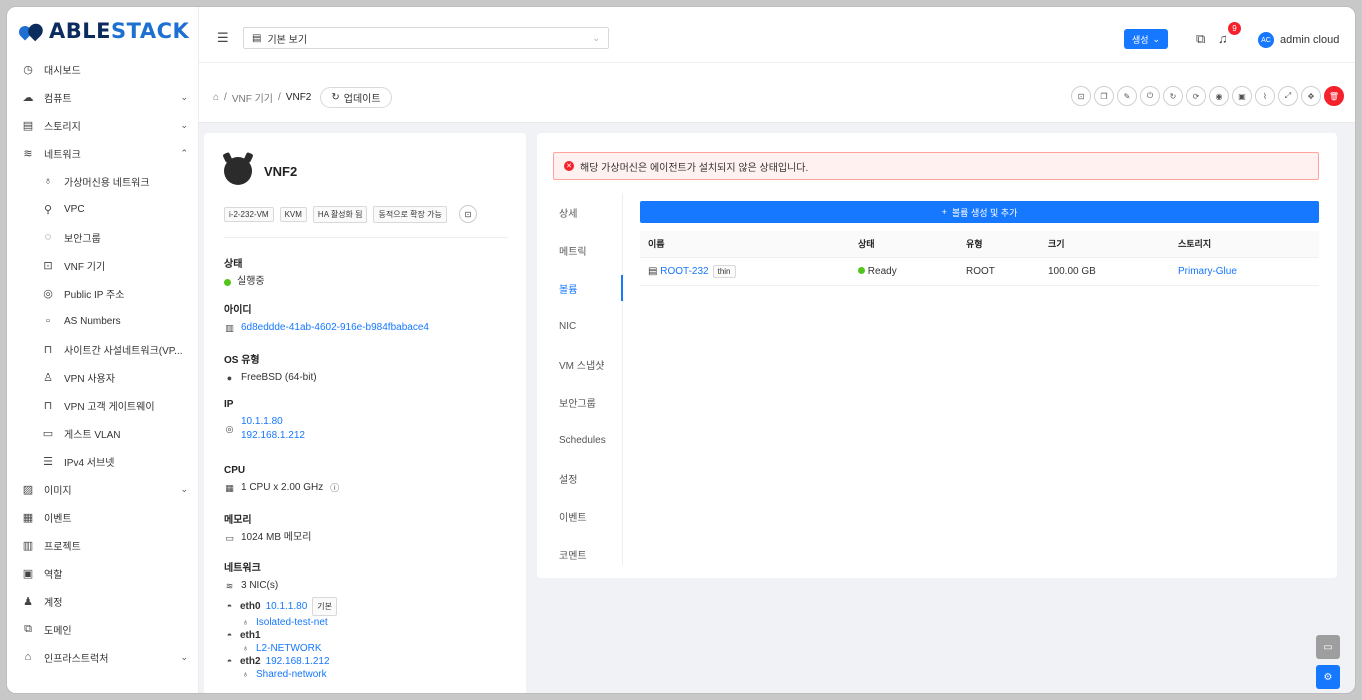 This screenshot has height=700, width=1362. I want to click on tab-2: 볼륨, so click(580, 288).